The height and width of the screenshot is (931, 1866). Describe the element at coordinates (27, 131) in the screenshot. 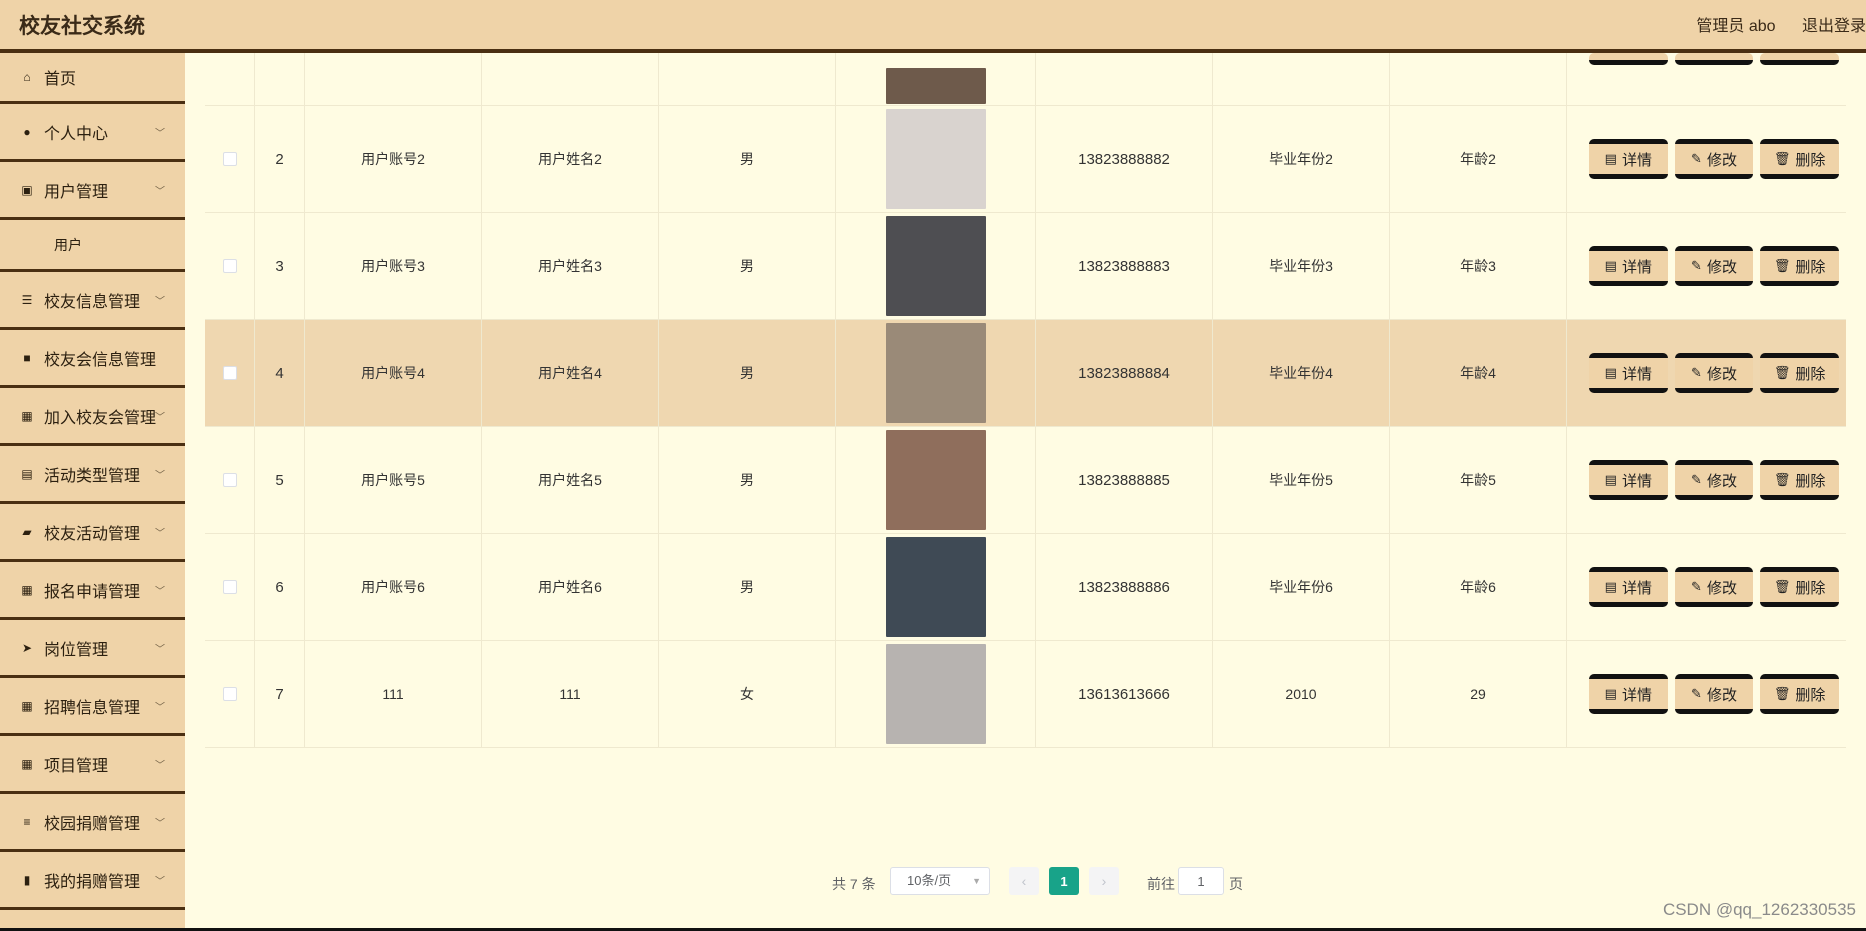

I see `user-icon: ●` at that location.